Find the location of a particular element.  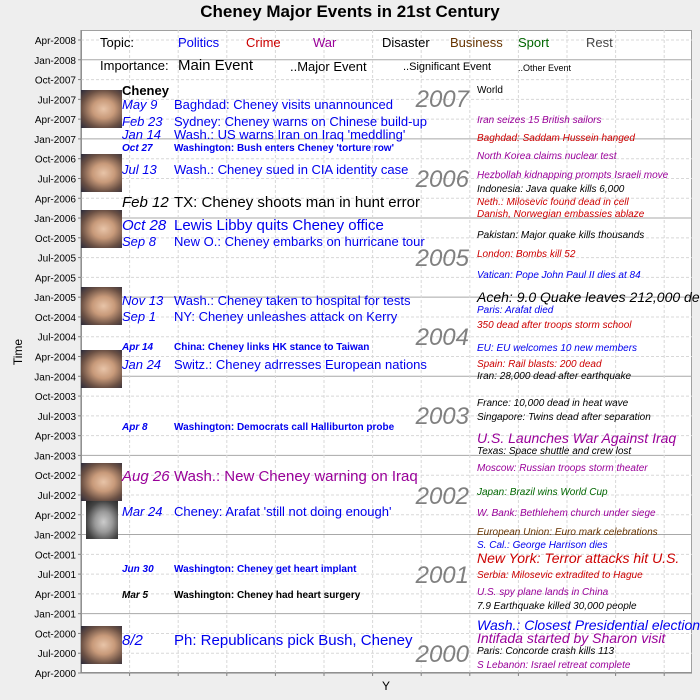

x-axis-label: Y is located at coordinates (386, 686).